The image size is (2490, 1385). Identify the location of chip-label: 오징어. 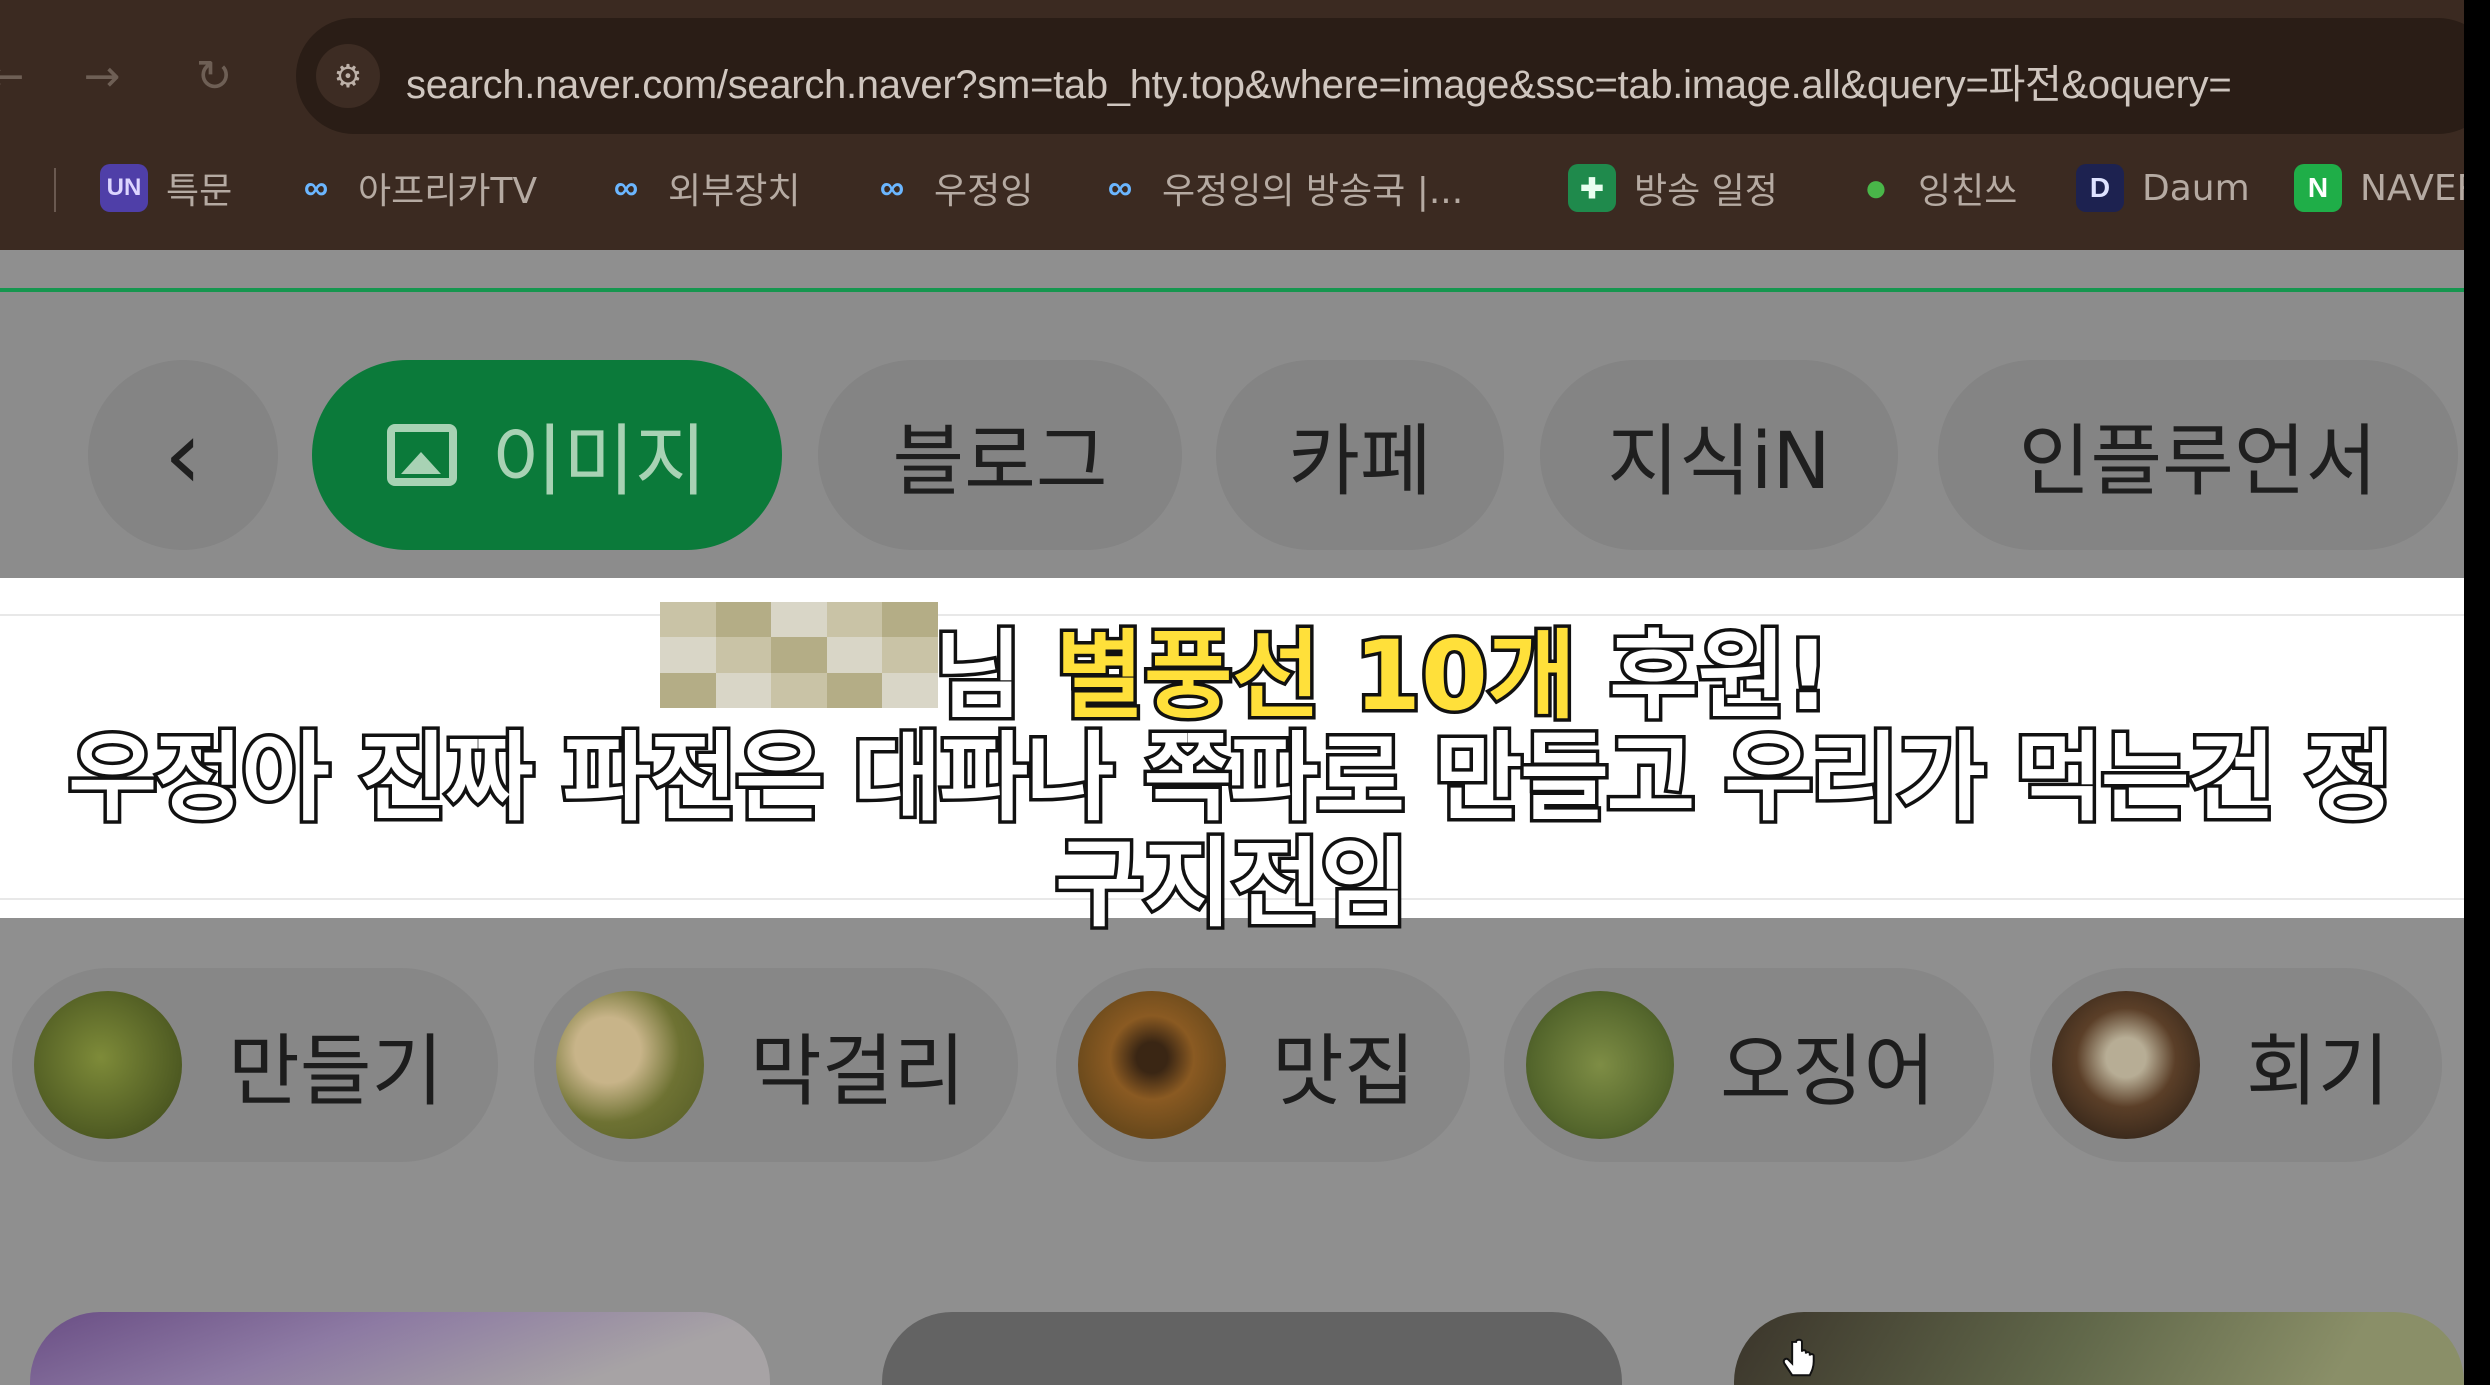
(1828, 1072).